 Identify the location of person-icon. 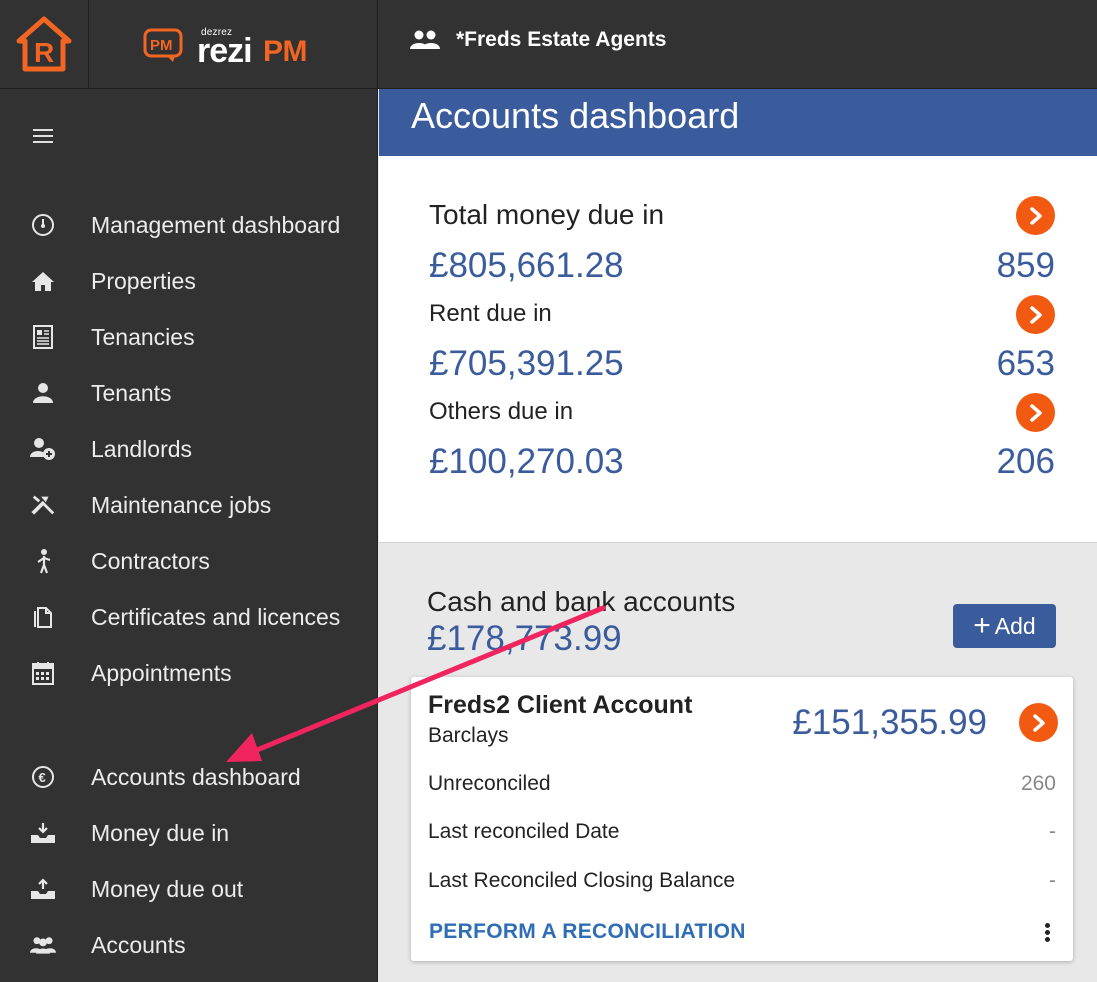
(43, 393).